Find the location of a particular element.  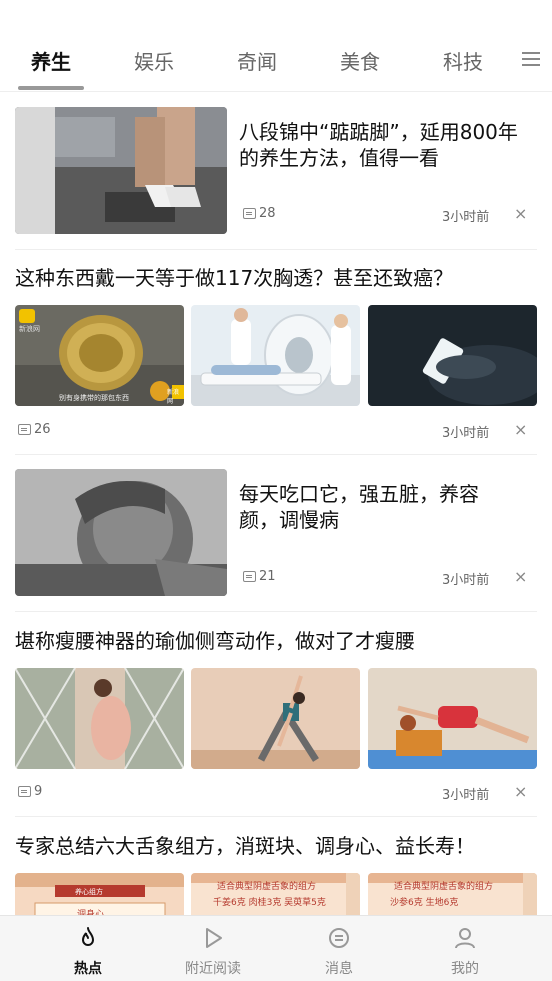

article-title: 专家总结六大舌象组方，消斑块、调身心、益长寿！ is located at coordinates (245, 846).